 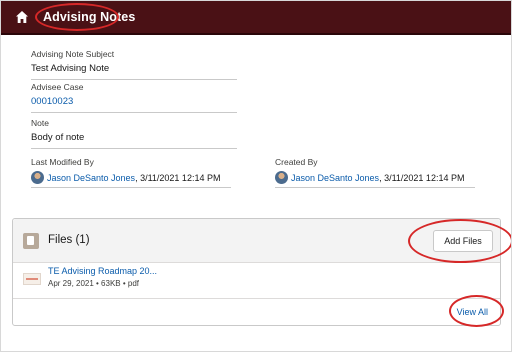 I want to click on created-by-label: Created By, so click(x=296, y=162).